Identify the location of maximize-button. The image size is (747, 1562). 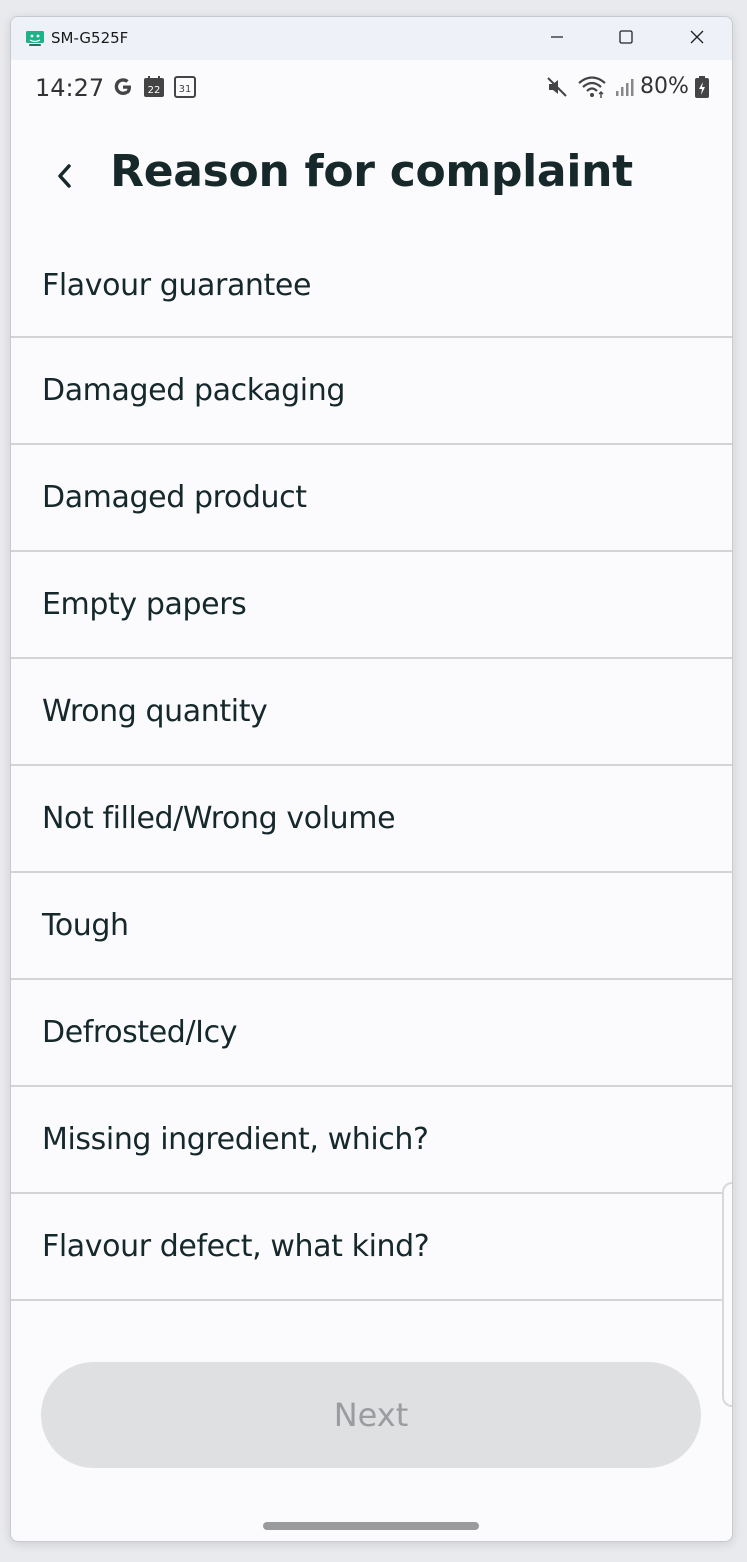
(626, 39).